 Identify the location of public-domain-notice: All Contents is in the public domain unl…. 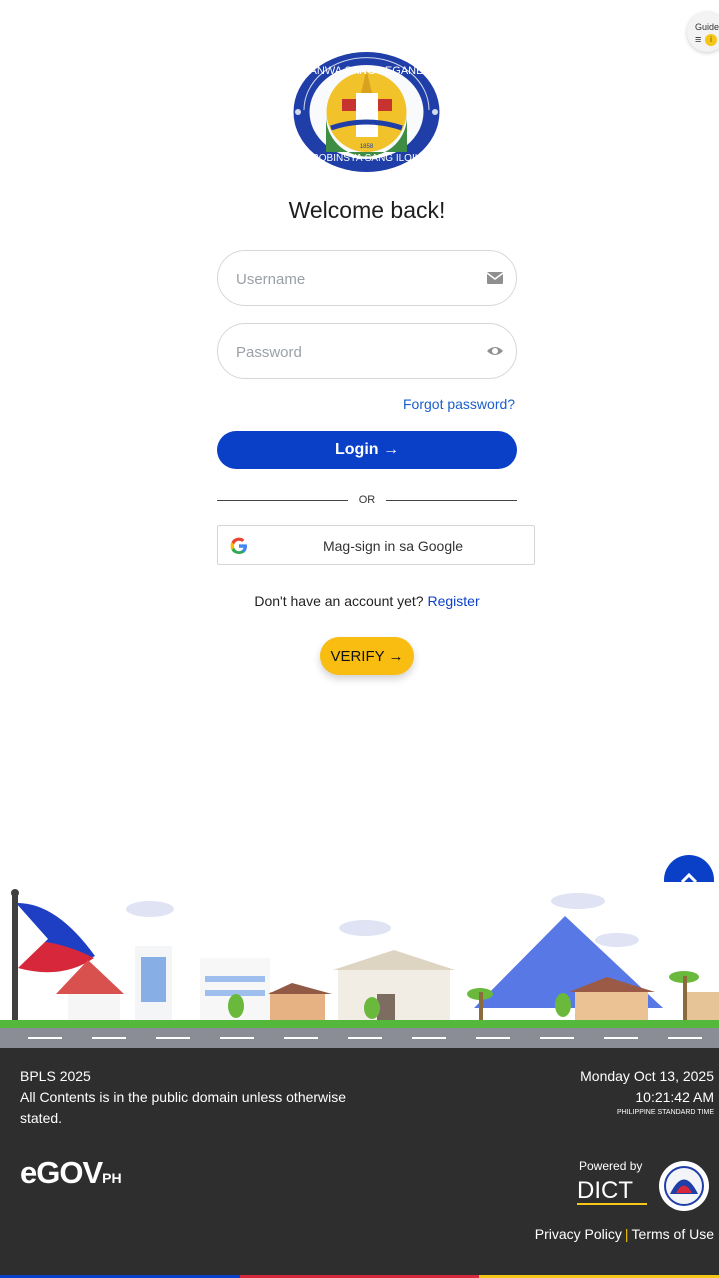
(183, 1107).